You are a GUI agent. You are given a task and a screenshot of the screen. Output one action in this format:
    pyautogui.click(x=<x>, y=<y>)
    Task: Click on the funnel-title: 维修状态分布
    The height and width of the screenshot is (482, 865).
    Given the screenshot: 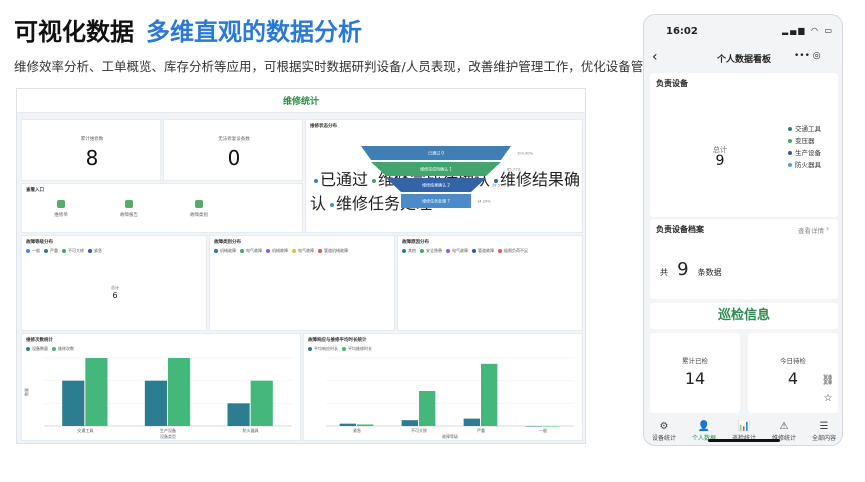 What is the action you would take?
    pyautogui.click(x=323, y=126)
    